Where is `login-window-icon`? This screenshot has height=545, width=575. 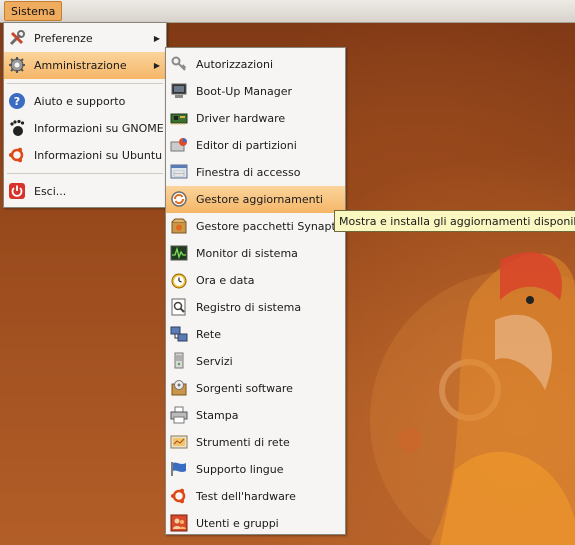 login-window-icon is located at coordinates (179, 172).